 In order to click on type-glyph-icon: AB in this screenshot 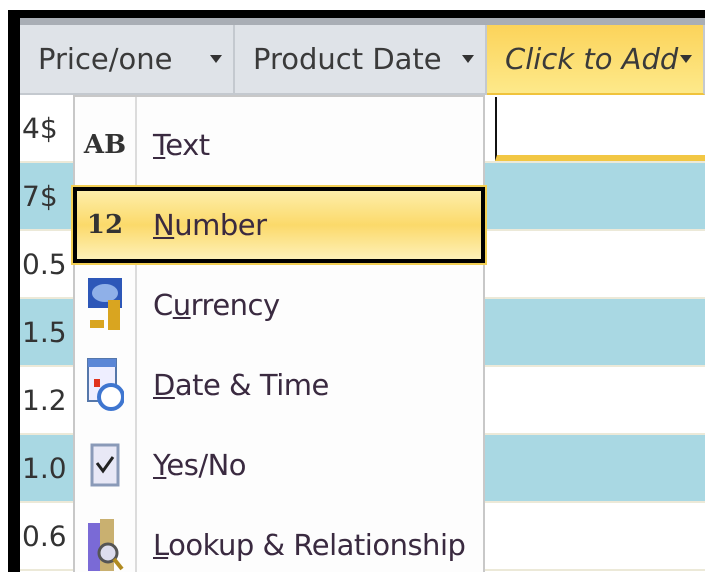, I will do `click(105, 145)`.